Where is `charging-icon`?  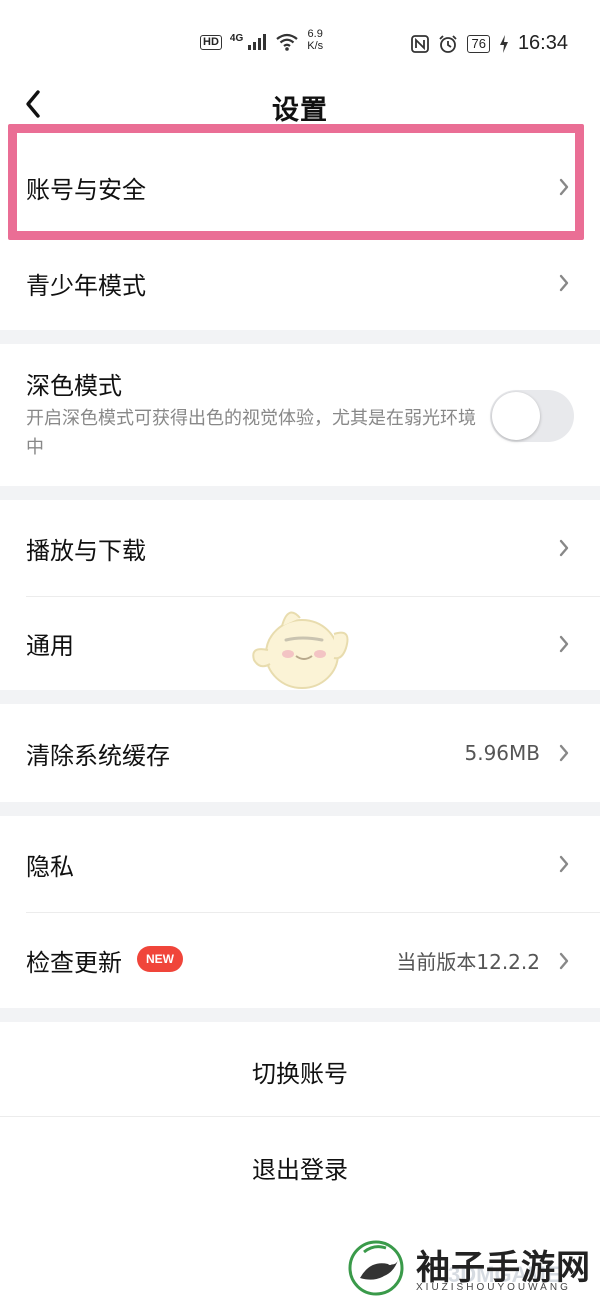
charging-icon is located at coordinates (503, 43).